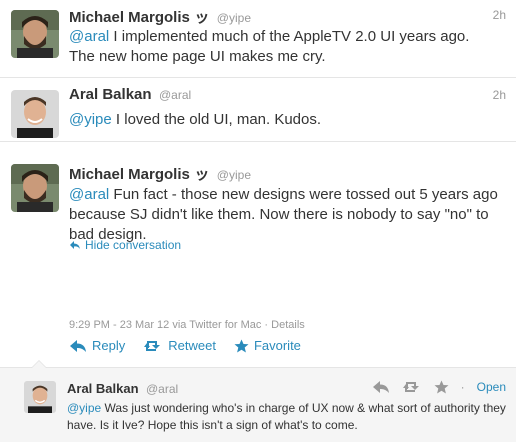 The width and height of the screenshot is (516, 442). I want to click on hide-conversation-link: Hide conversation, so click(125, 245).